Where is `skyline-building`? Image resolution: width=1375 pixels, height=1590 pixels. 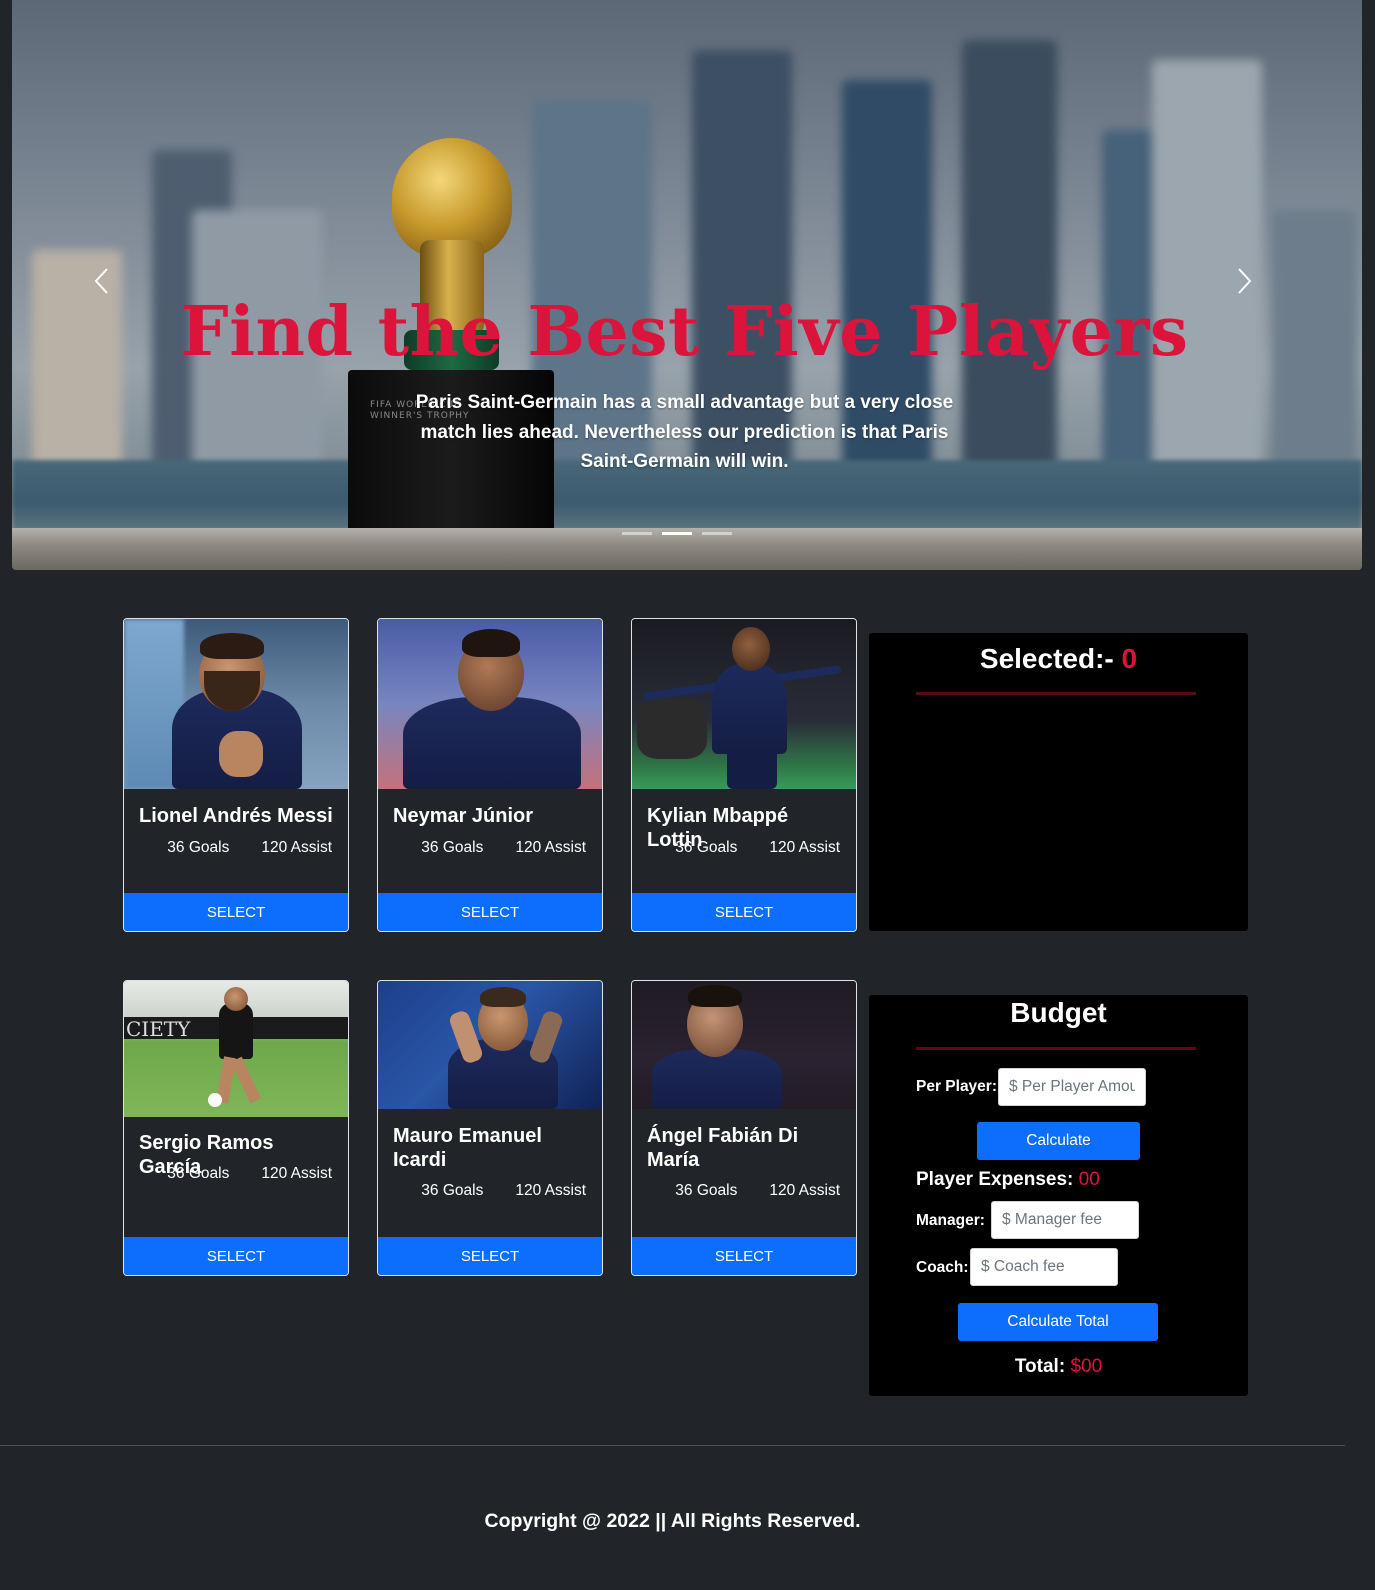 skyline-building is located at coordinates (1009, 260).